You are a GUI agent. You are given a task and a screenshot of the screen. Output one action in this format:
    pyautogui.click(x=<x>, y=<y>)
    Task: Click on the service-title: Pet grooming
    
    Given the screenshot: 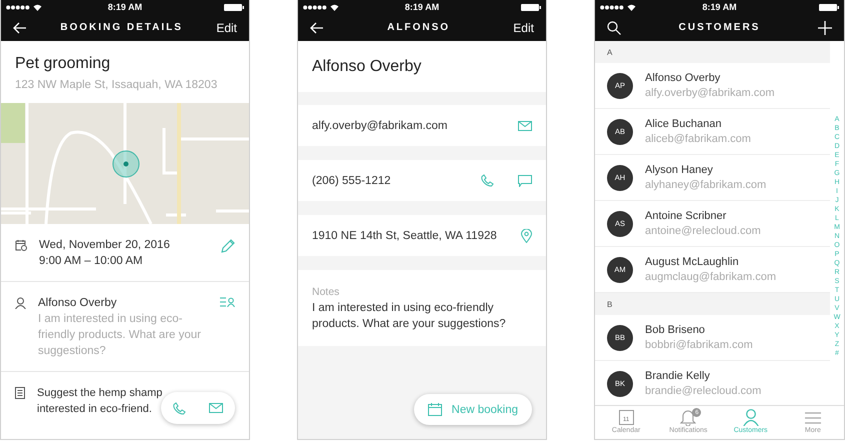 What is the action you would take?
    pyautogui.click(x=63, y=64)
    